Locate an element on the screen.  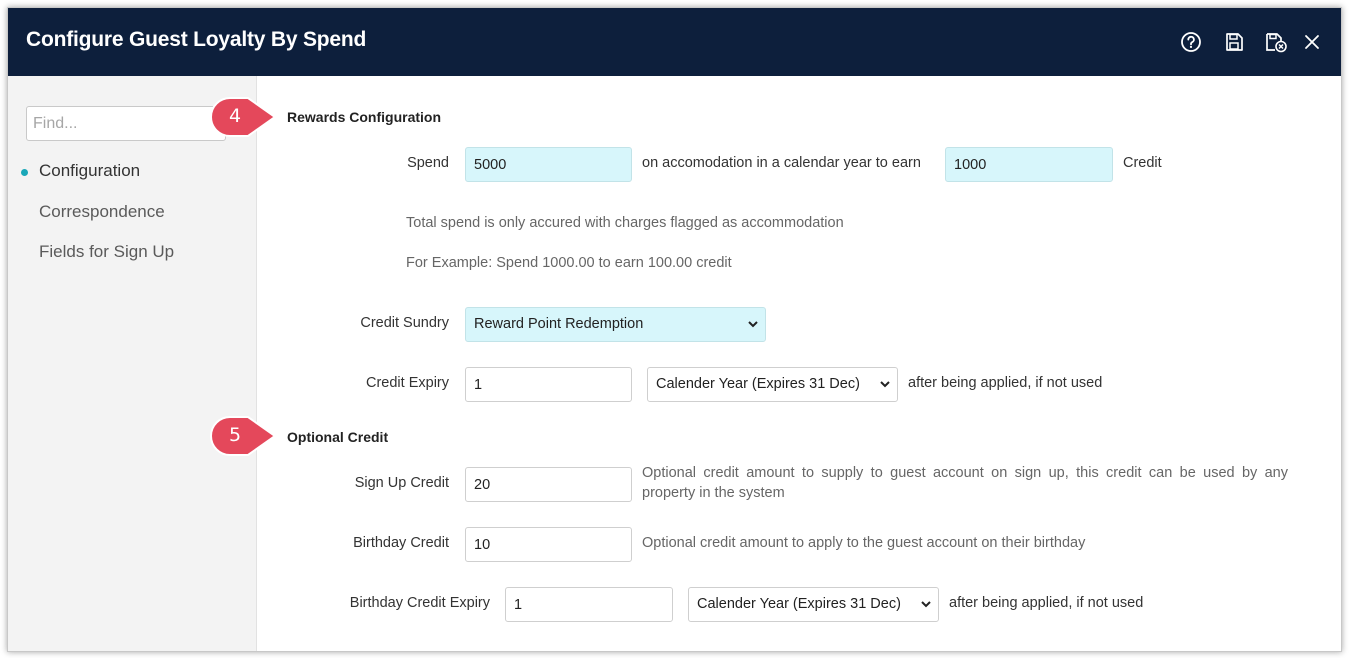
spend-label: Spend is located at coordinates (428, 163).